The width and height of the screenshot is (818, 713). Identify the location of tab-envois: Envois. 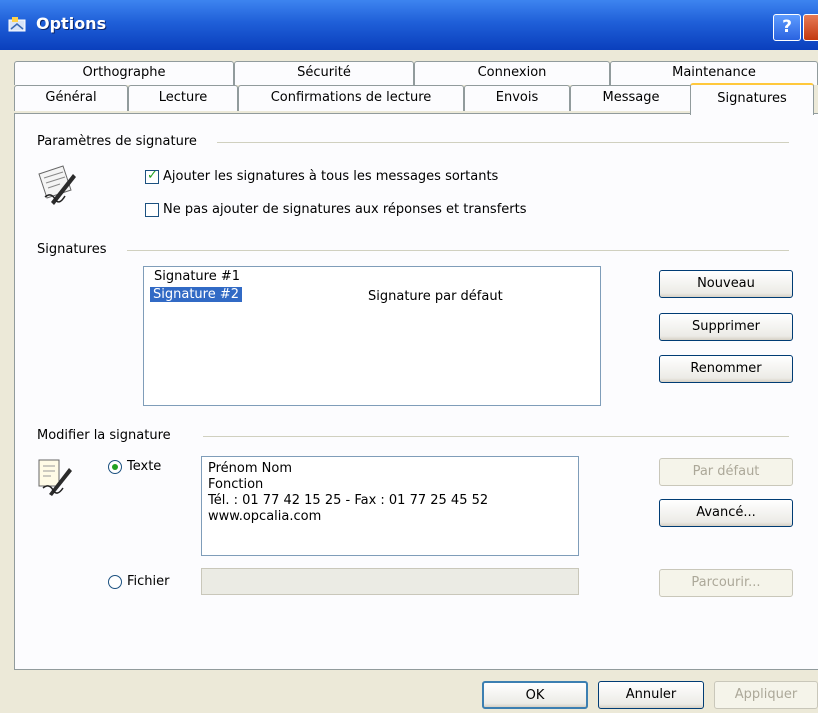
(517, 98).